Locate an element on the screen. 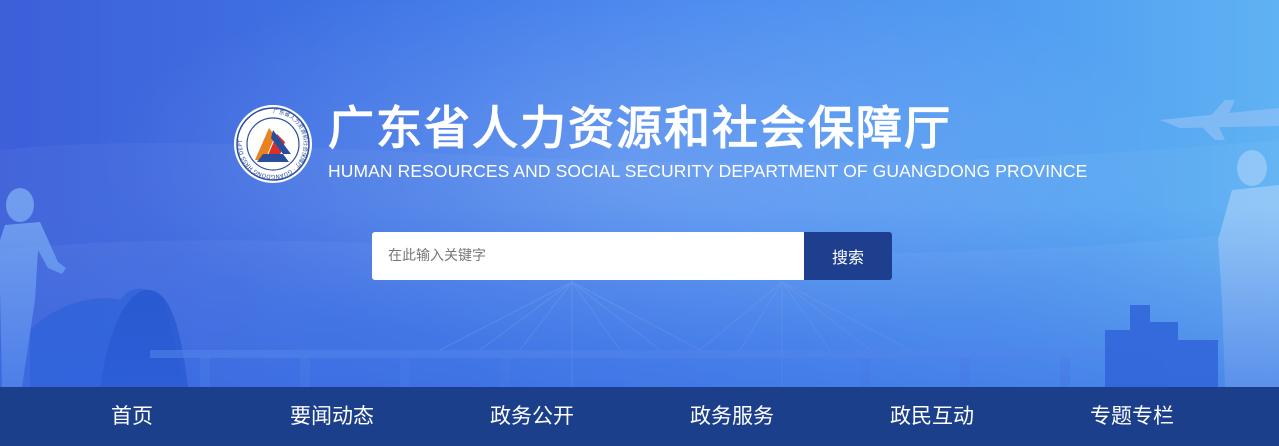 Image resolution: width=1279 pixels, height=446 pixels. search-button: 搜索 is located at coordinates (848, 256).